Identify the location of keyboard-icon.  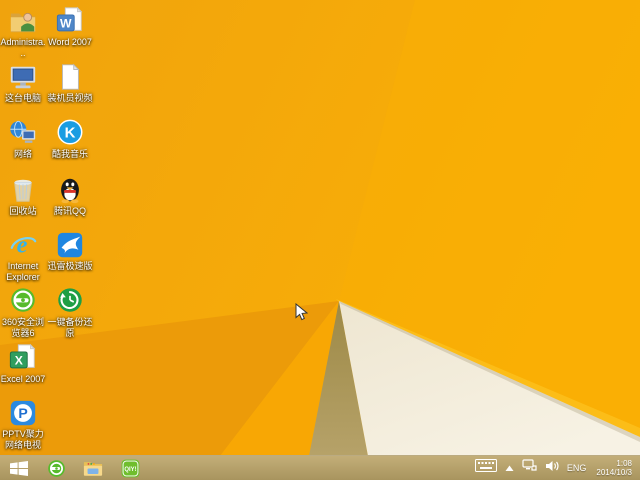
(485, 465).